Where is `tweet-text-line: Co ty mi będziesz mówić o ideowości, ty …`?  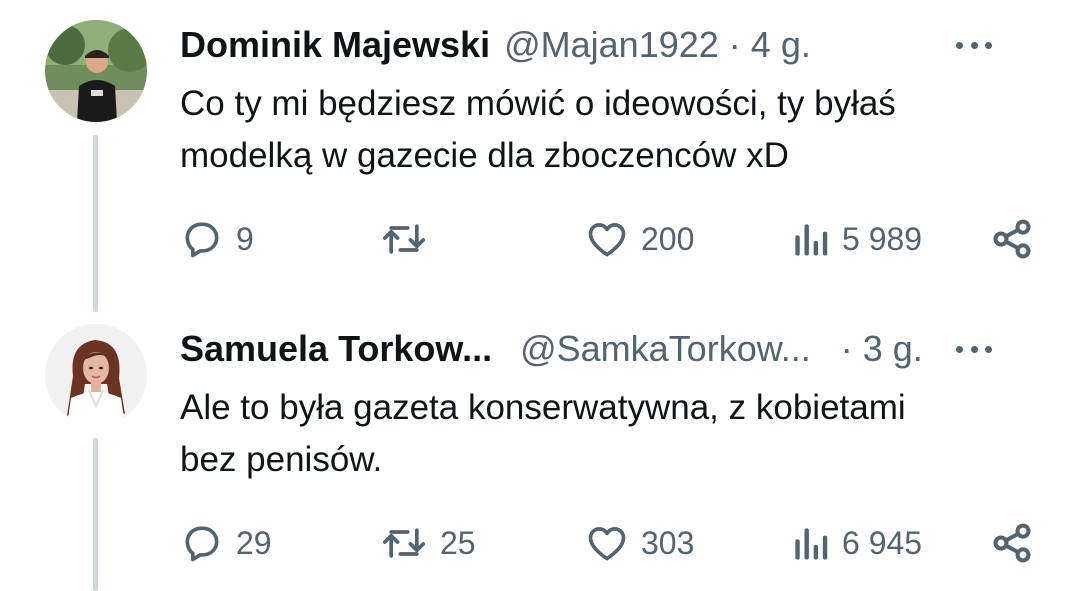
tweet-text-line: Co ty mi będziesz mówić o ideowości, ty … is located at coordinates (538, 103).